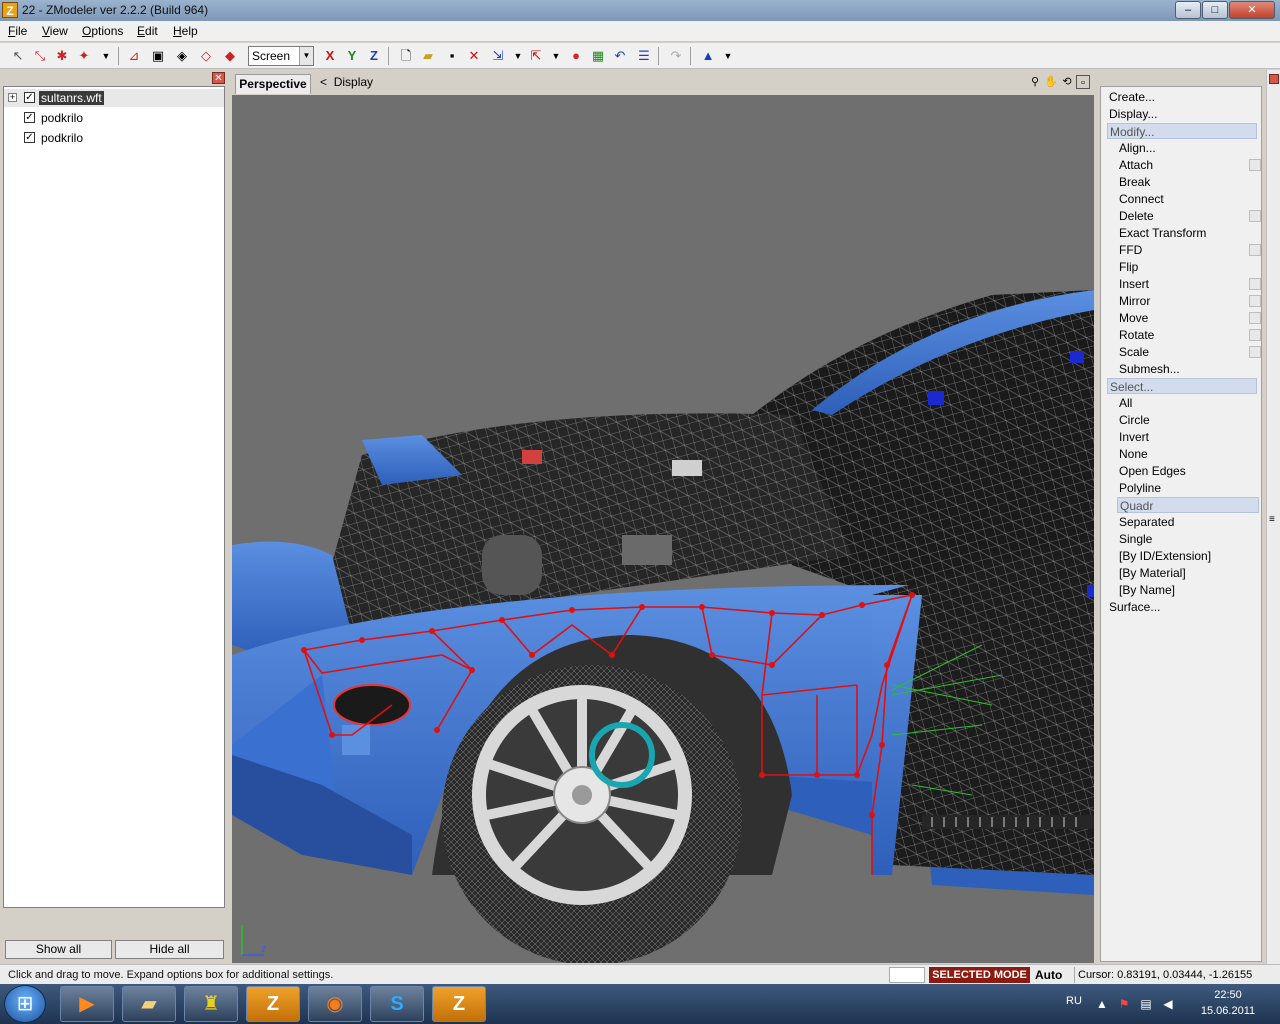  Describe the element at coordinates (397, 1004) in the screenshot. I see `skype-icon: S` at that location.